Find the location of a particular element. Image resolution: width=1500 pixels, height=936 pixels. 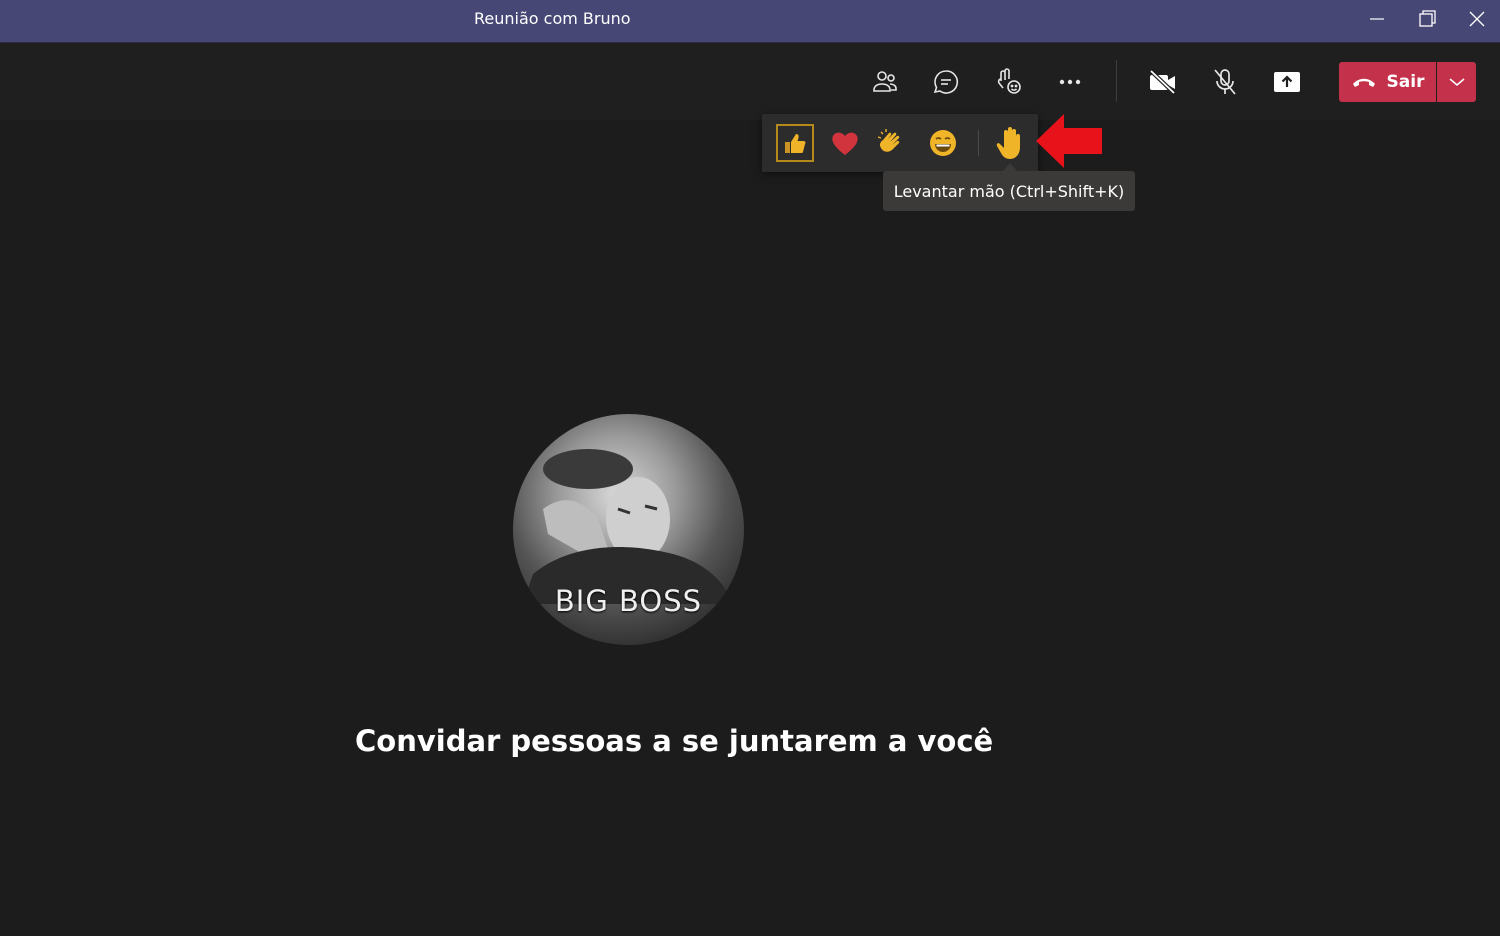

share-screen-icon is located at coordinates (1287, 82).